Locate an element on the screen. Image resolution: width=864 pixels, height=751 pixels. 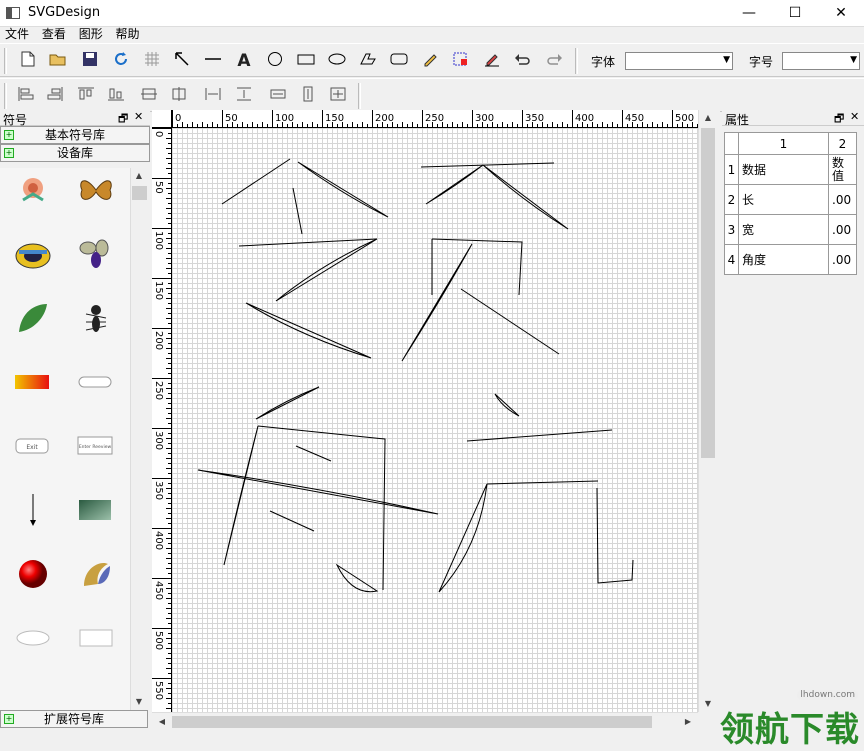
property-name: 宽 is located at coordinates (783, 229).